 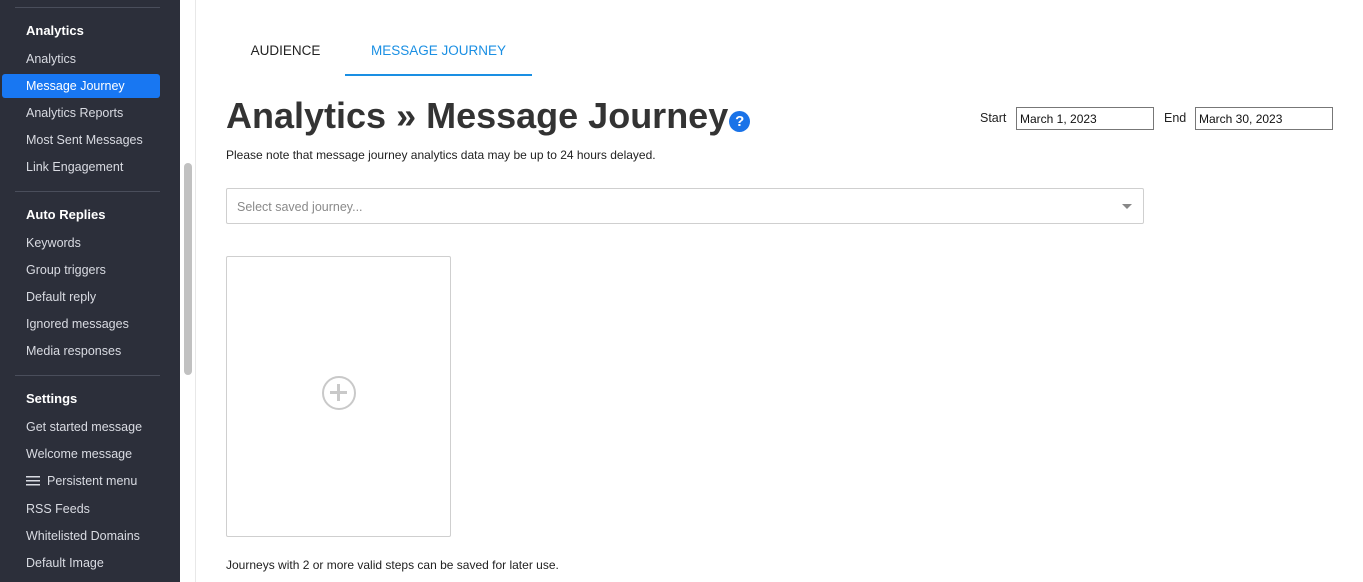 What do you see at coordinates (1085, 118) in the screenshot?
I see `start-date-input` at bounding box center [1085, 118].